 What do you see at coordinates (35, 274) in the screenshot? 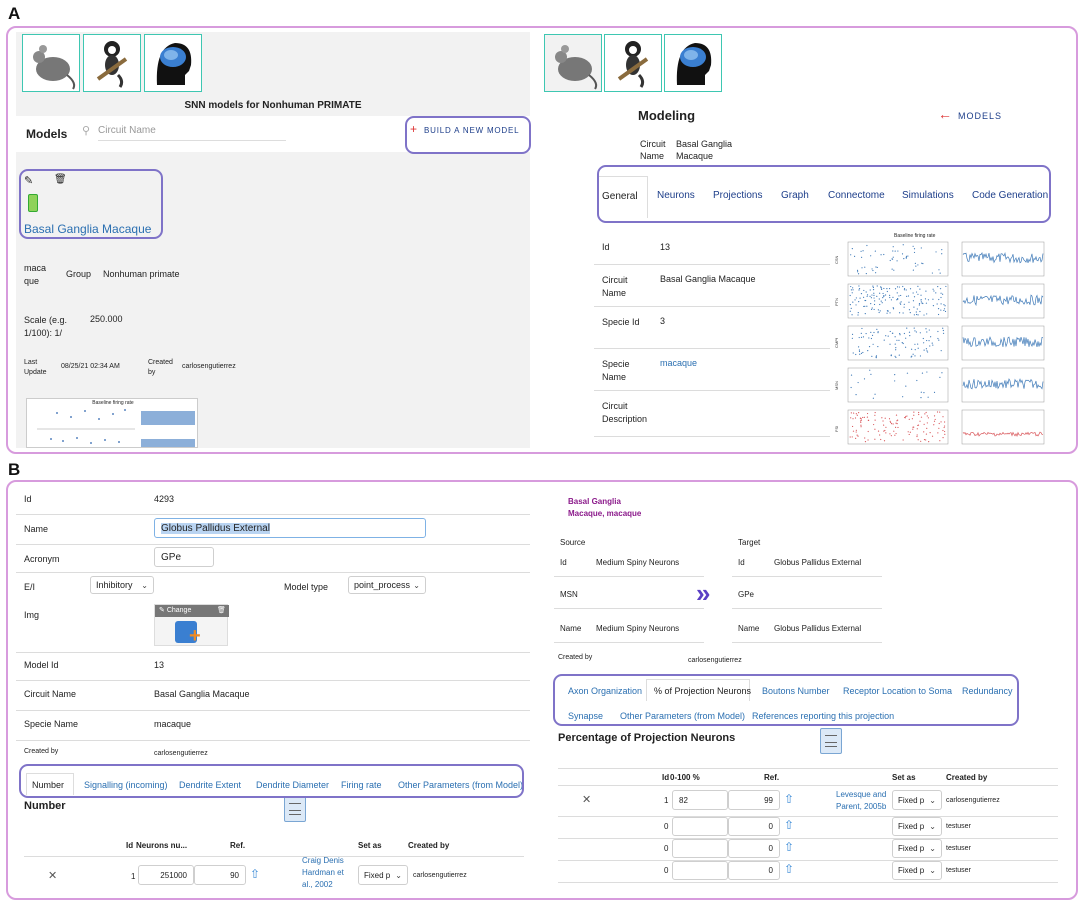
I see `card-specie: maca que` at bounding box center [35, 274].